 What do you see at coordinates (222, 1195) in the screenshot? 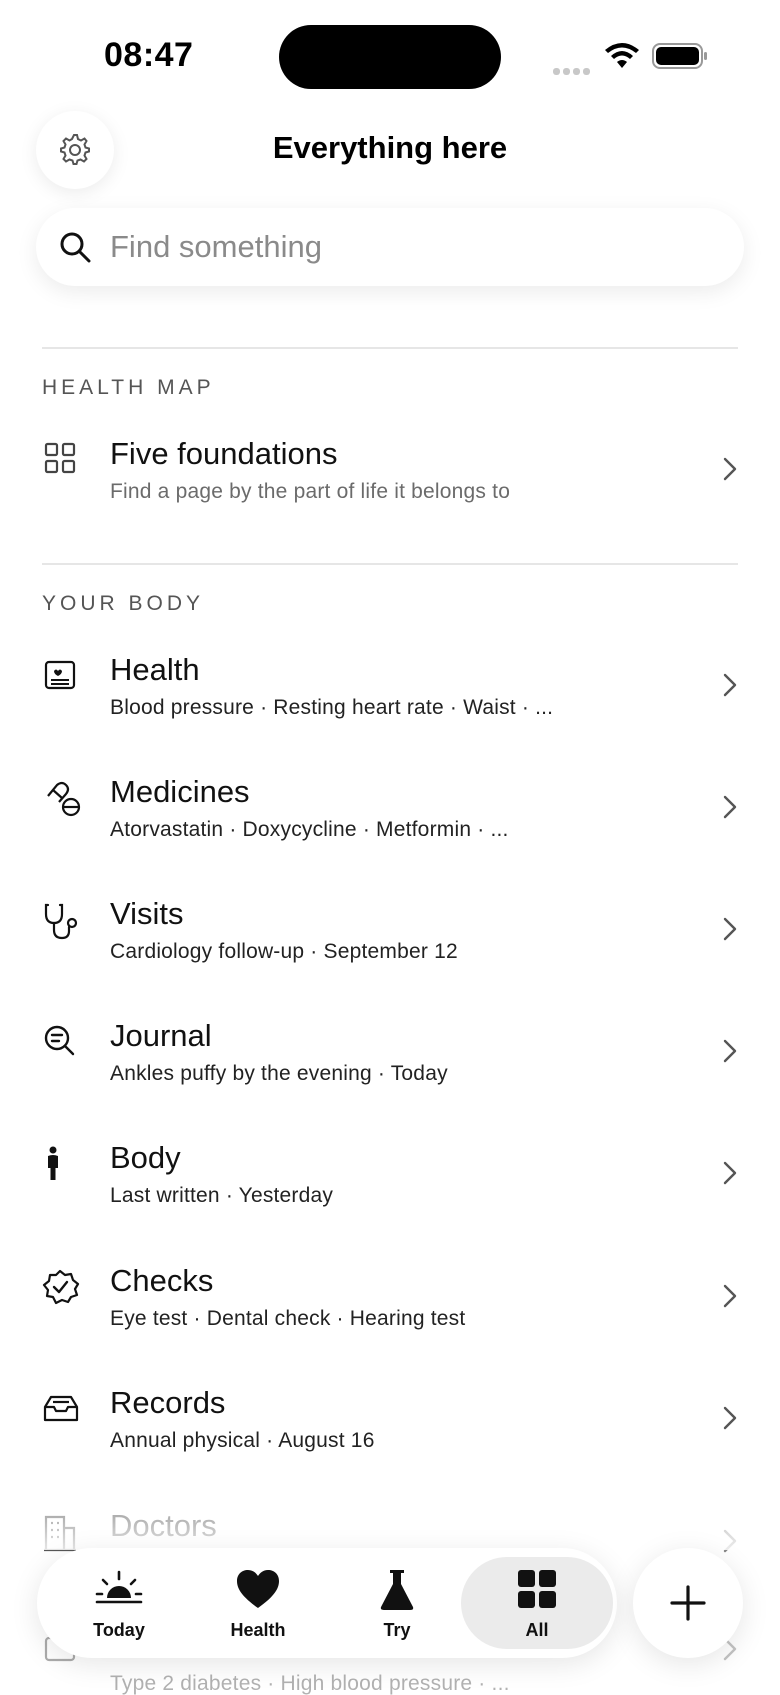
I see `list-item-subtitle: Last written · Yesterday` at bounding box center [222, 1195].